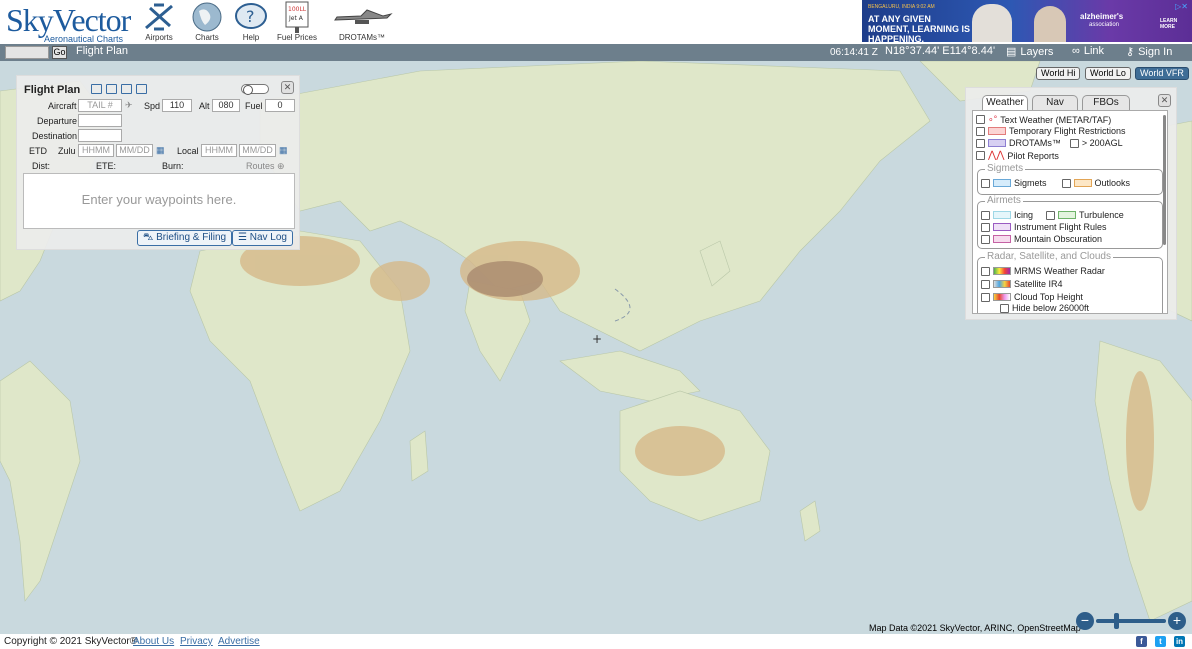  What do you see at coordinates (1131, 621) in the screenshot?
I see `zoom-slider-track` at bounding box center [1131, 621].